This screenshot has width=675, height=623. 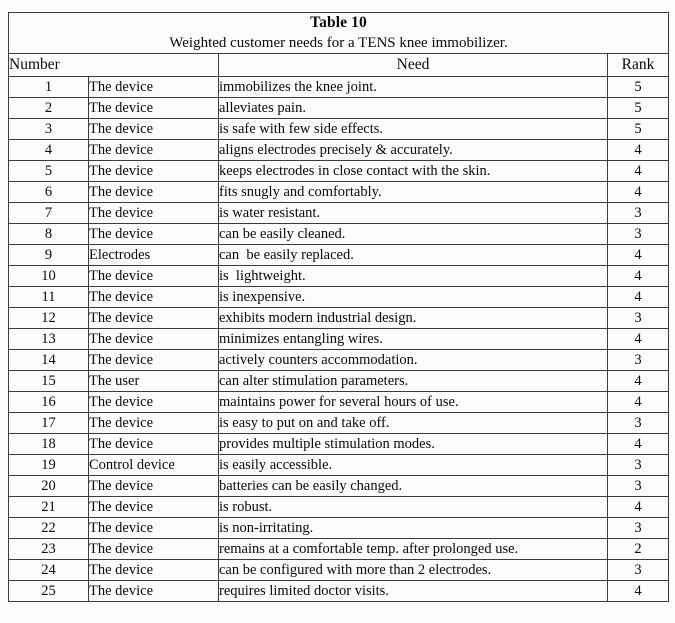 What do you see at coordinates (413, 444) in the screenshot?
I see `cell-need: provides multiple stimulation modes.` at bounding box center [413, 444].